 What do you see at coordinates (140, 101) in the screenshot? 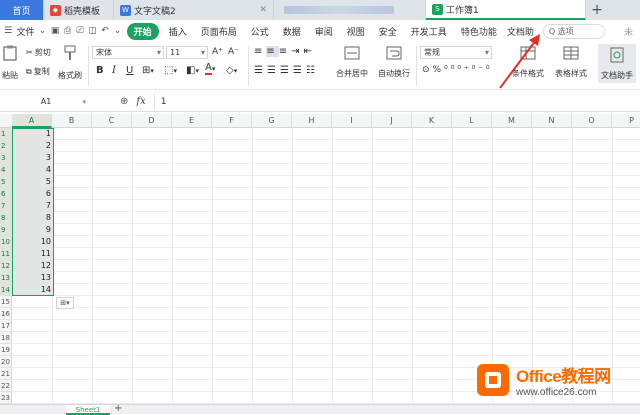
I see `fx-button: fx` at bounding box center [140, 101].